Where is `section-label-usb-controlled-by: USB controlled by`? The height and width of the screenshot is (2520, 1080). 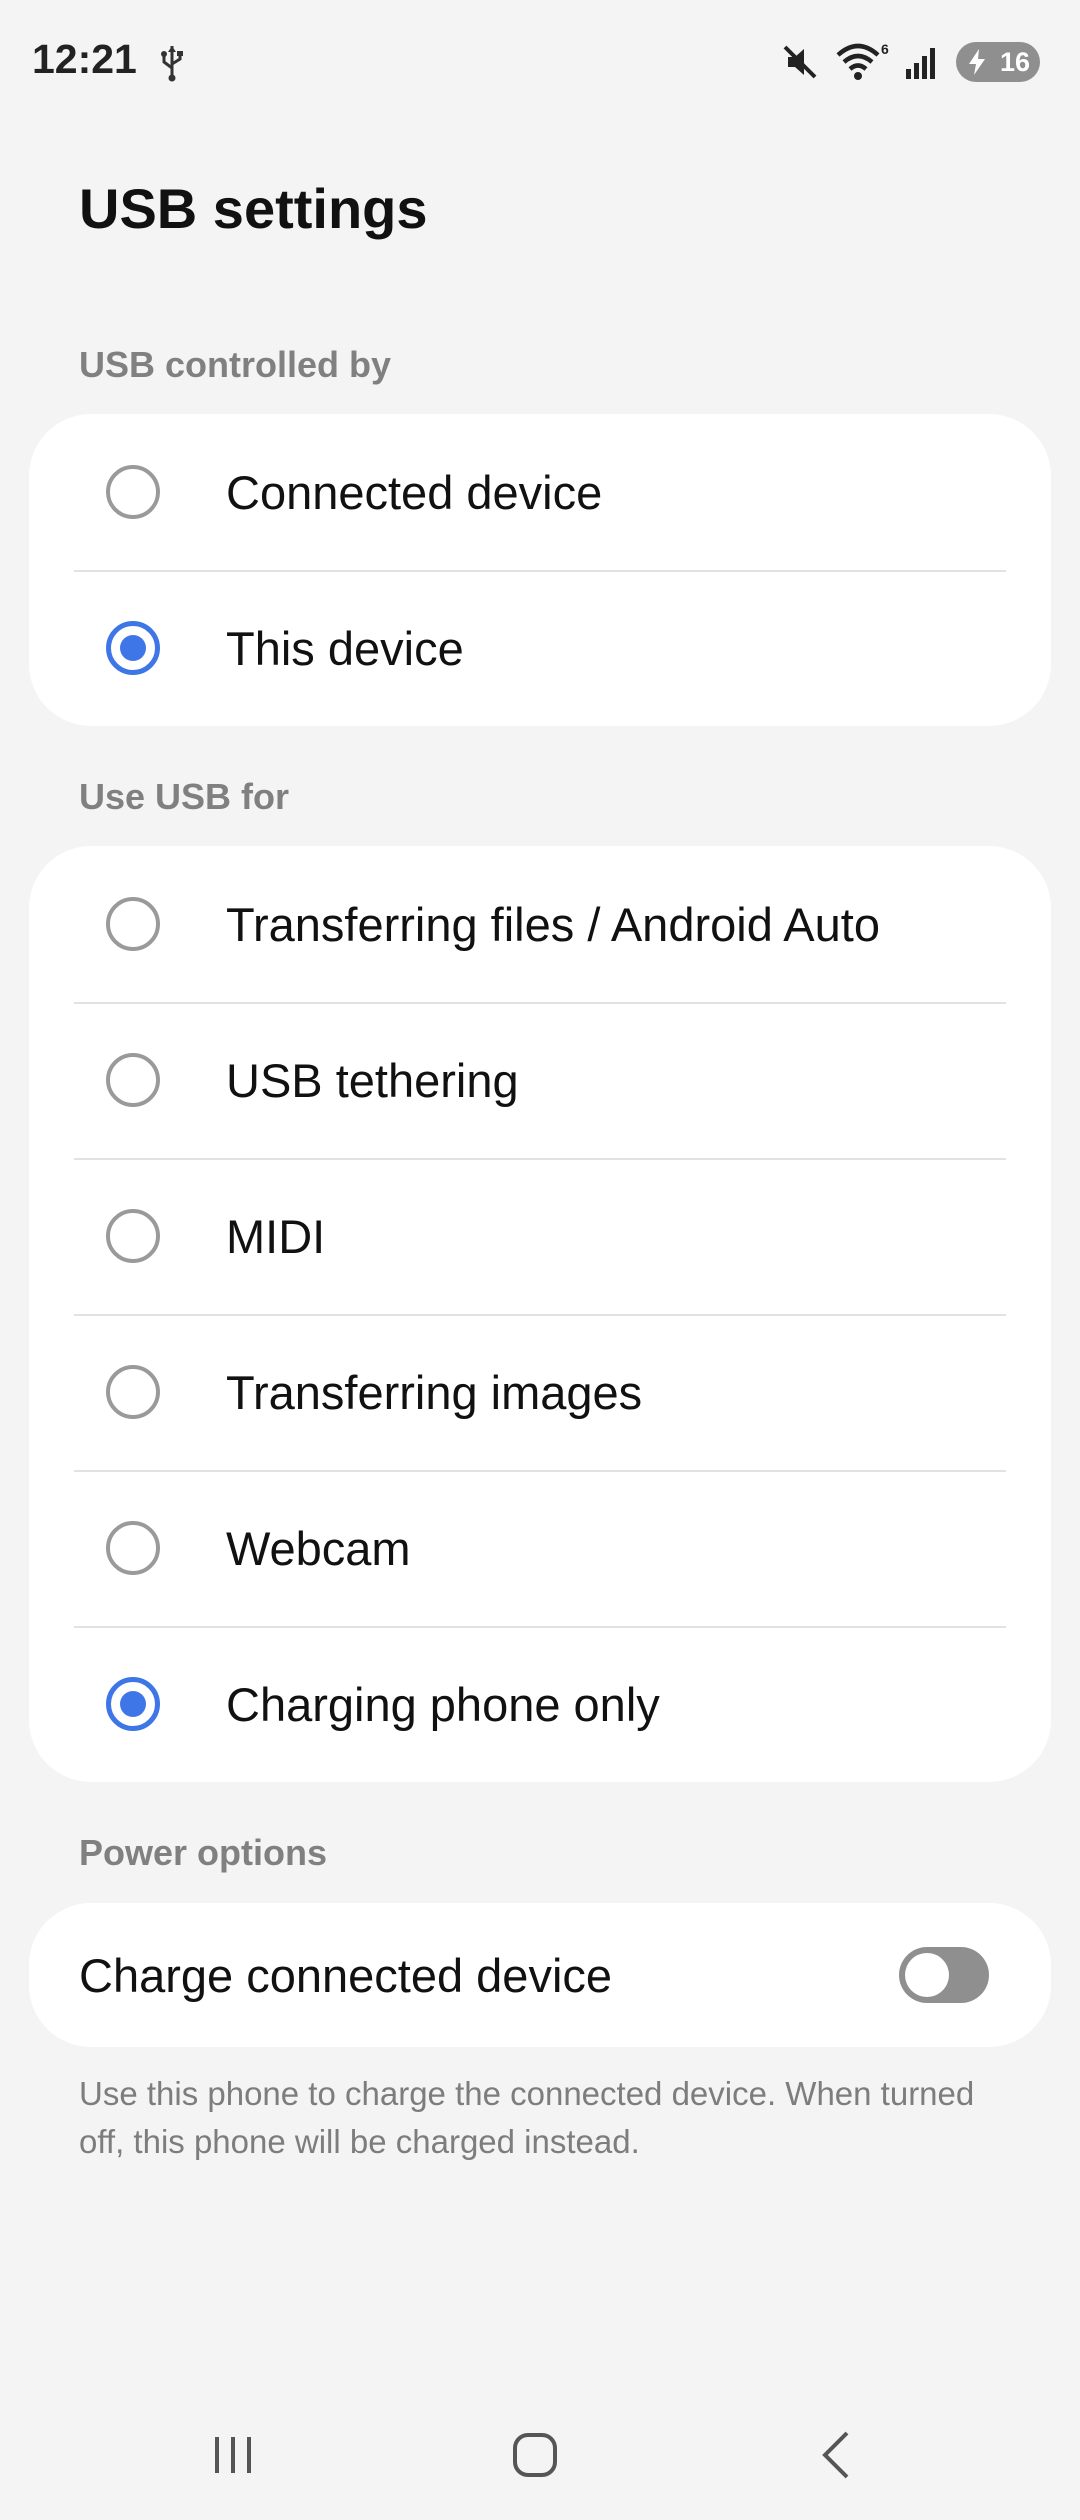 section-label-usb-controlled-by: USB controlled by is located at coordinates (235, 364).